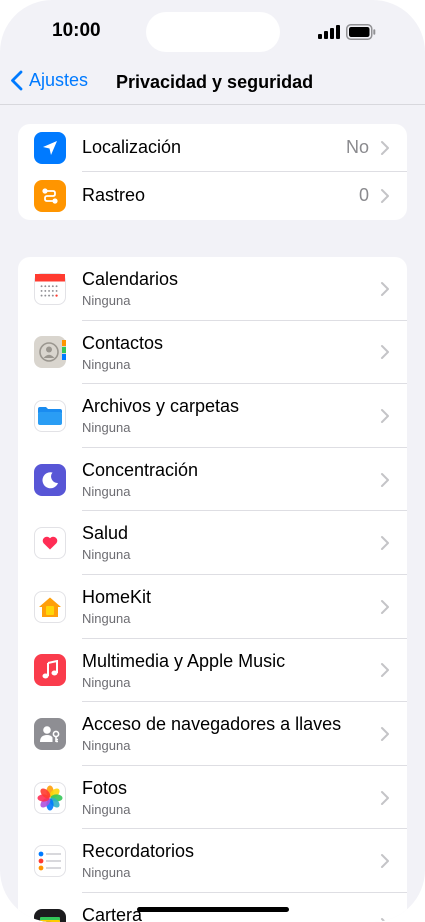 The height and width of the screenshot is (922, 425). What do you see at coordinates (212, 196) in the screenshot?
I see `row-rastreo: Rastreo 0` at bounding box center [212, 196].